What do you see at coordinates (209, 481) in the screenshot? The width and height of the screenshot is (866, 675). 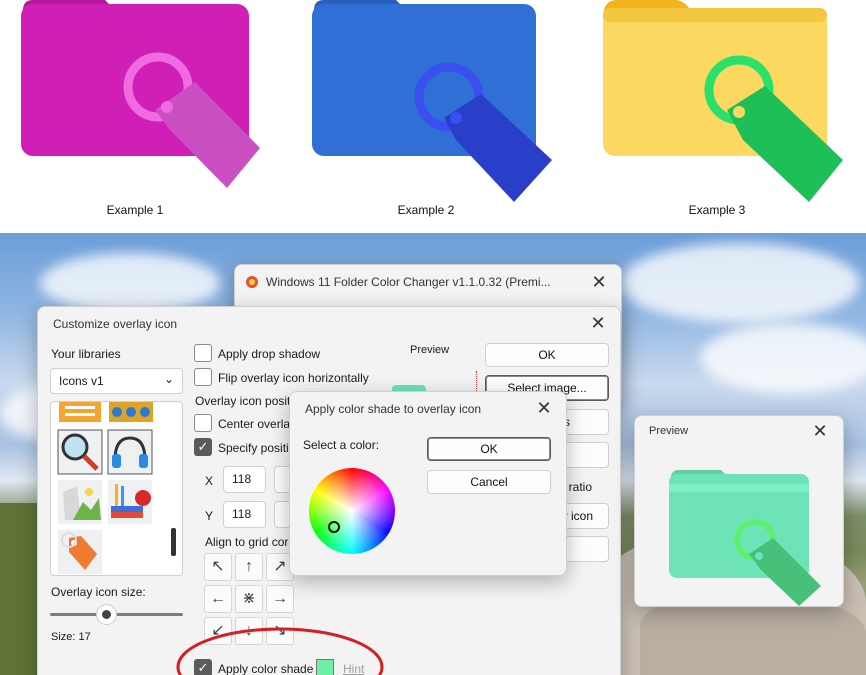 I see `x-label: X` at bounding box center [209, 481].